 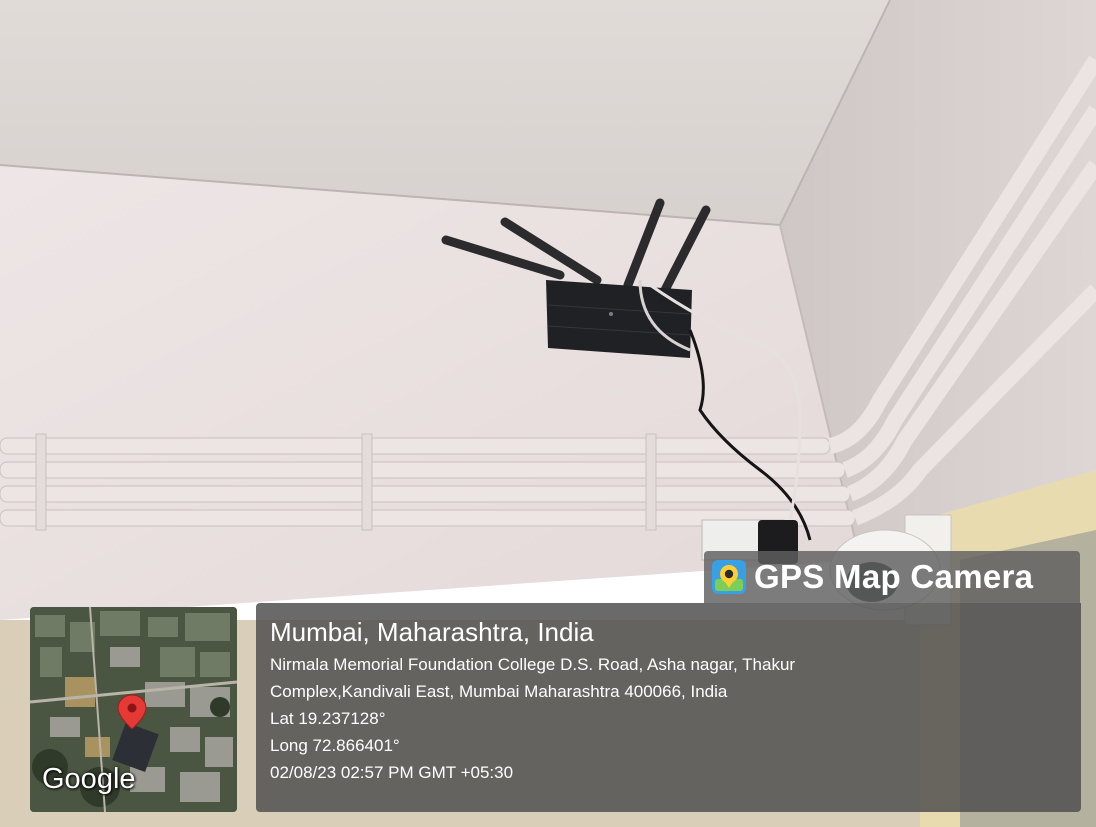 What do you see at coordinates (89, 779) in the screenshot?
I see `google-map-label: Google` at bounding box center [89, 779].